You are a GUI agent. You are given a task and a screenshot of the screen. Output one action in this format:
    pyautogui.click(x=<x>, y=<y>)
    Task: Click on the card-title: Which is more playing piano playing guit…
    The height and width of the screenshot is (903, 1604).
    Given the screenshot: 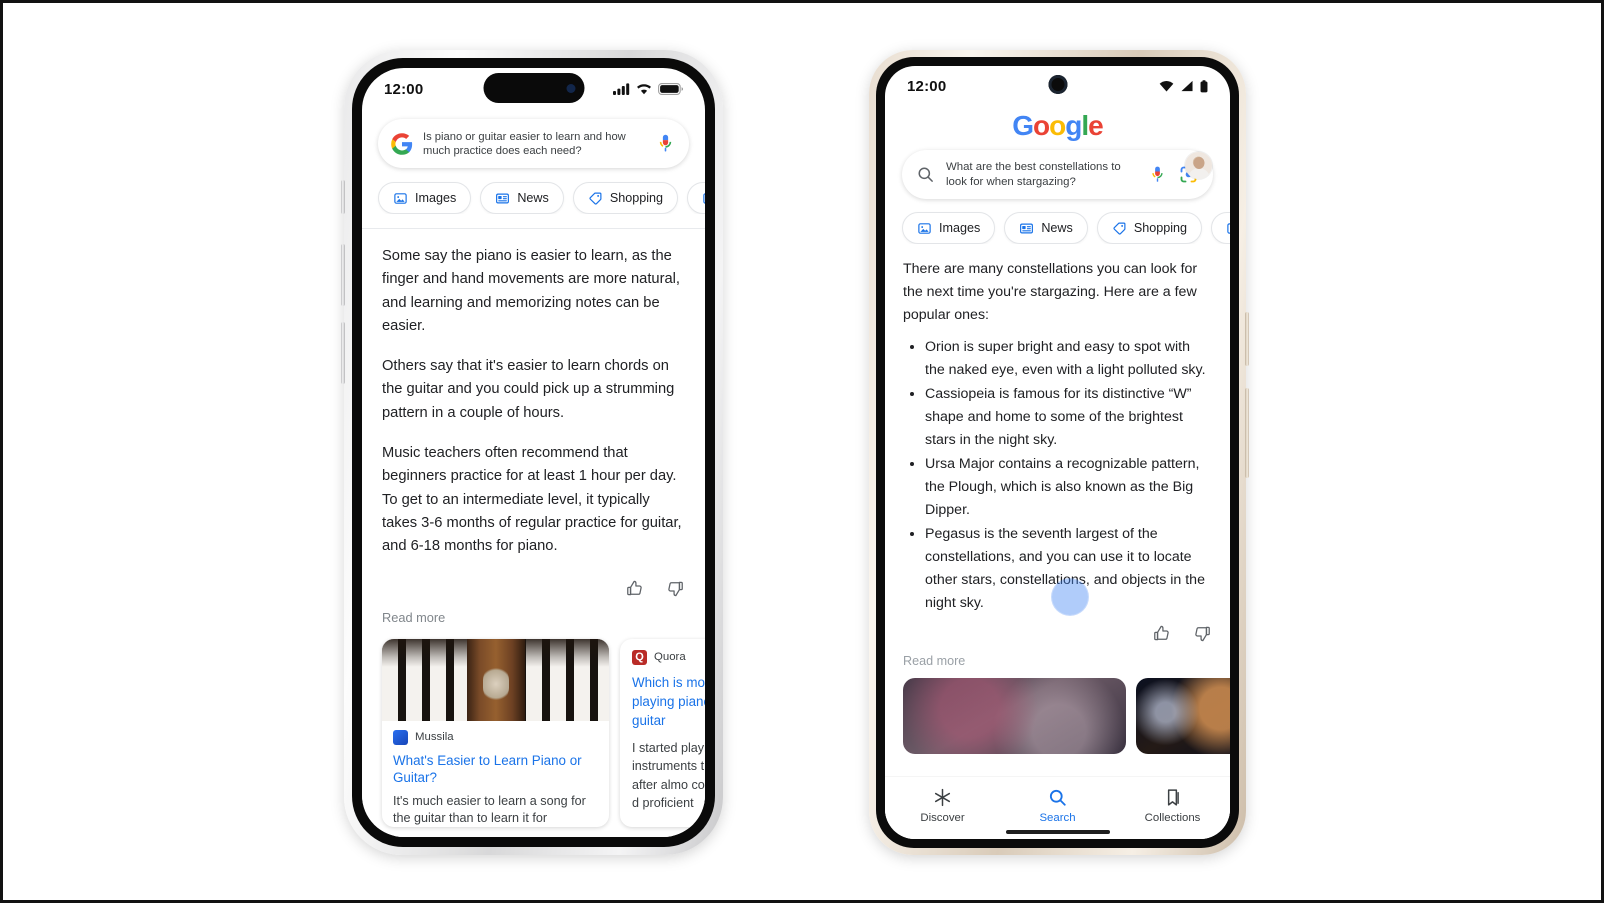 What is the action you would take?
    pyautogui.click(x=668, y=697)
    